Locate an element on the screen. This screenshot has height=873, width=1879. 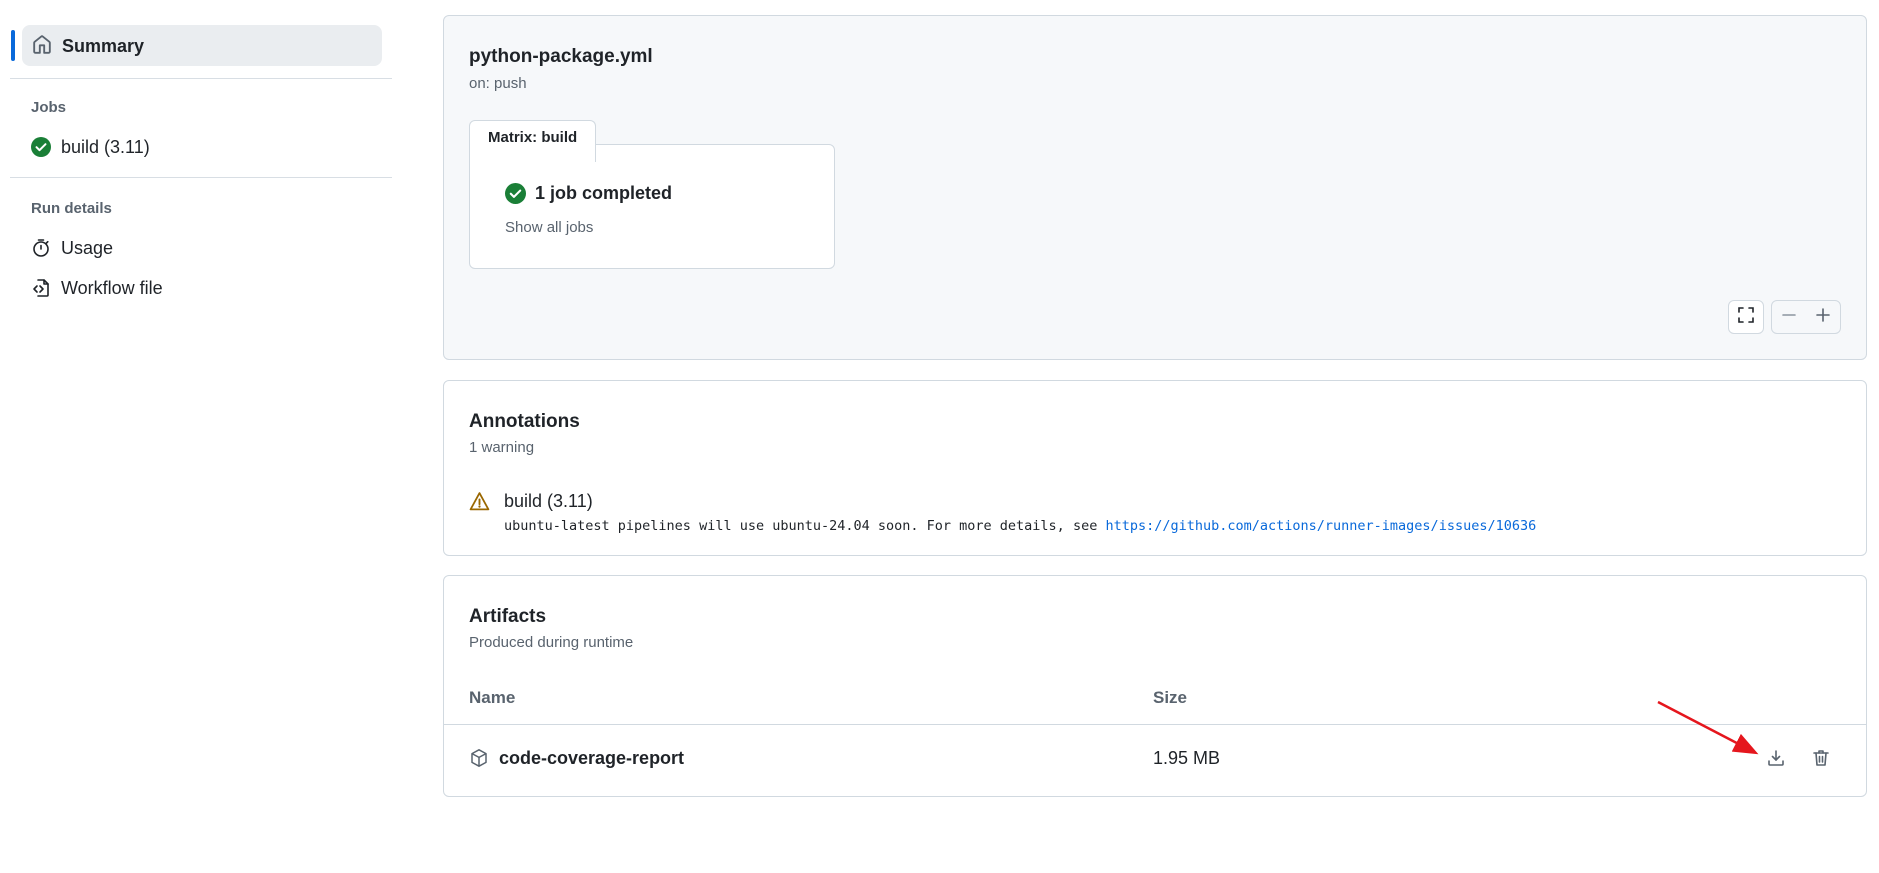
zoom-in-button is located at coordinates (1823, 317).